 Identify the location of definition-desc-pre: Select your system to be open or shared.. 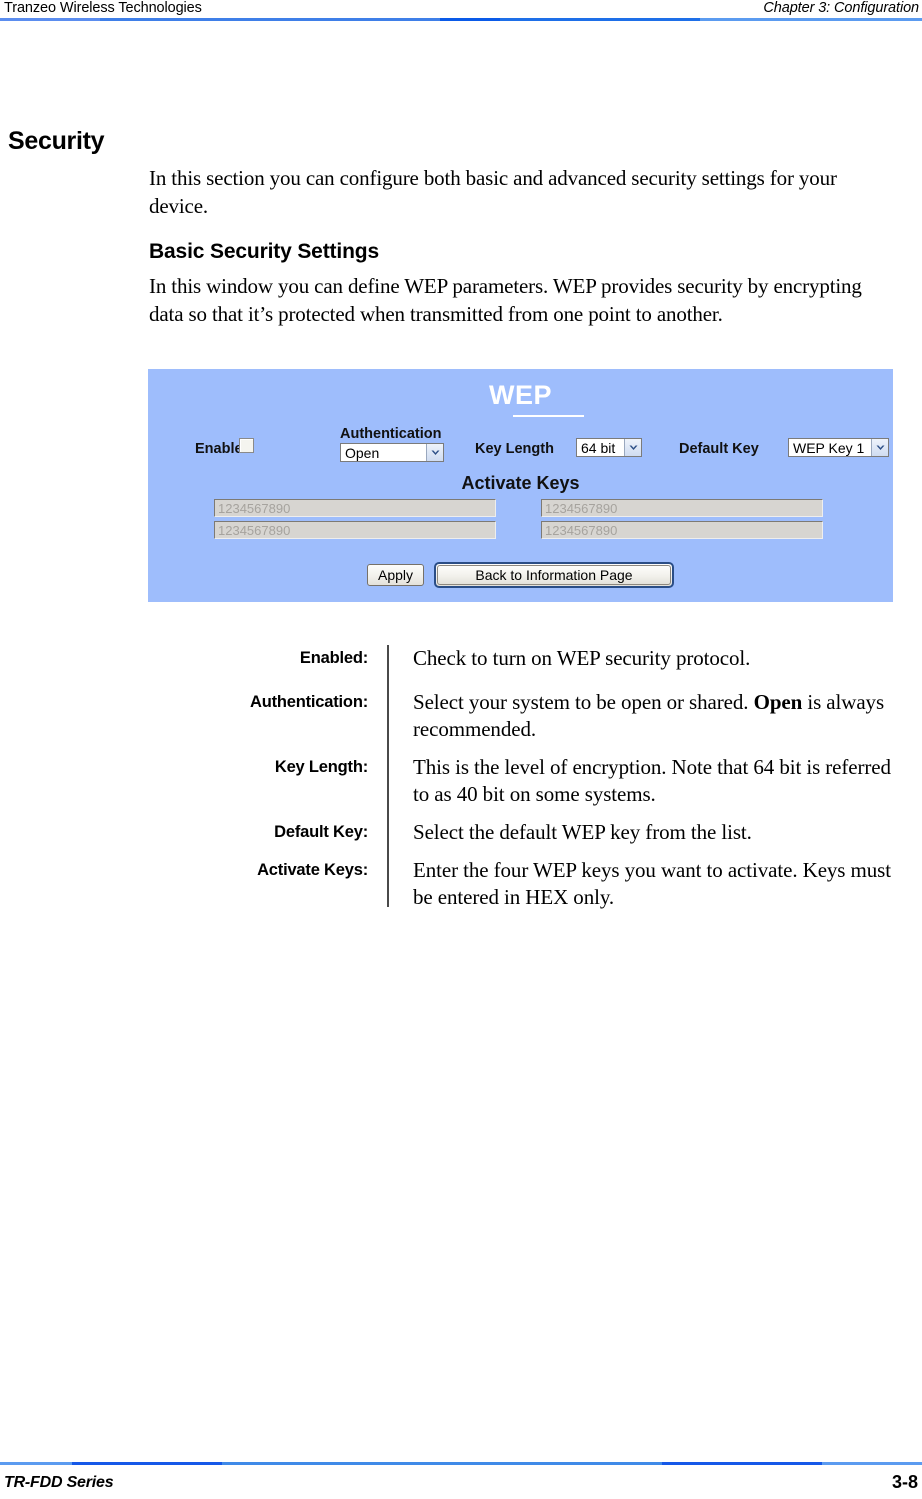
(583, 702).